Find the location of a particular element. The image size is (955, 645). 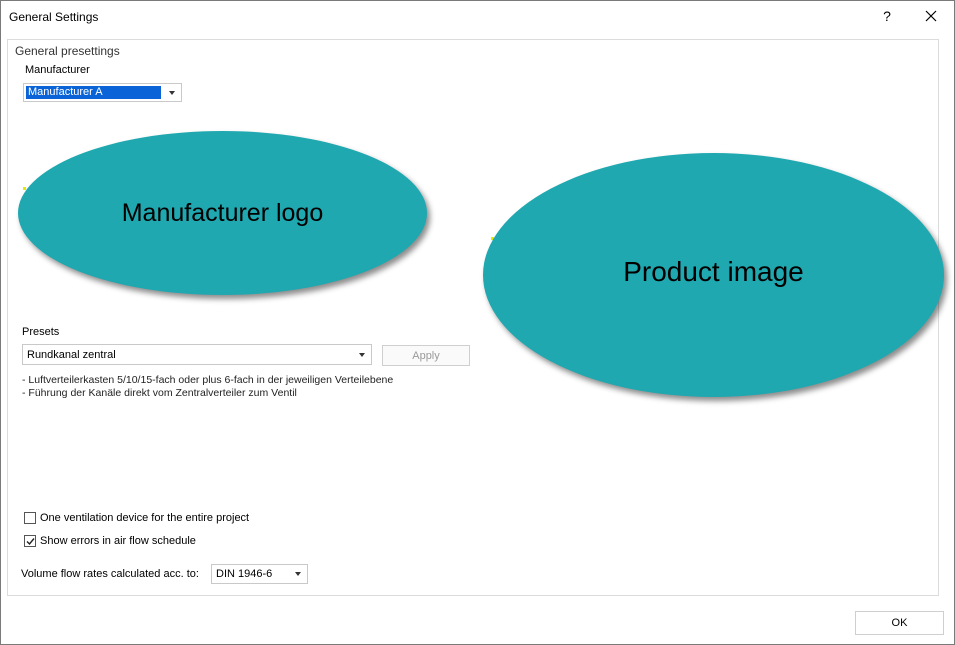

title-bar: General Settings ? is located at coordinates (477, 16).